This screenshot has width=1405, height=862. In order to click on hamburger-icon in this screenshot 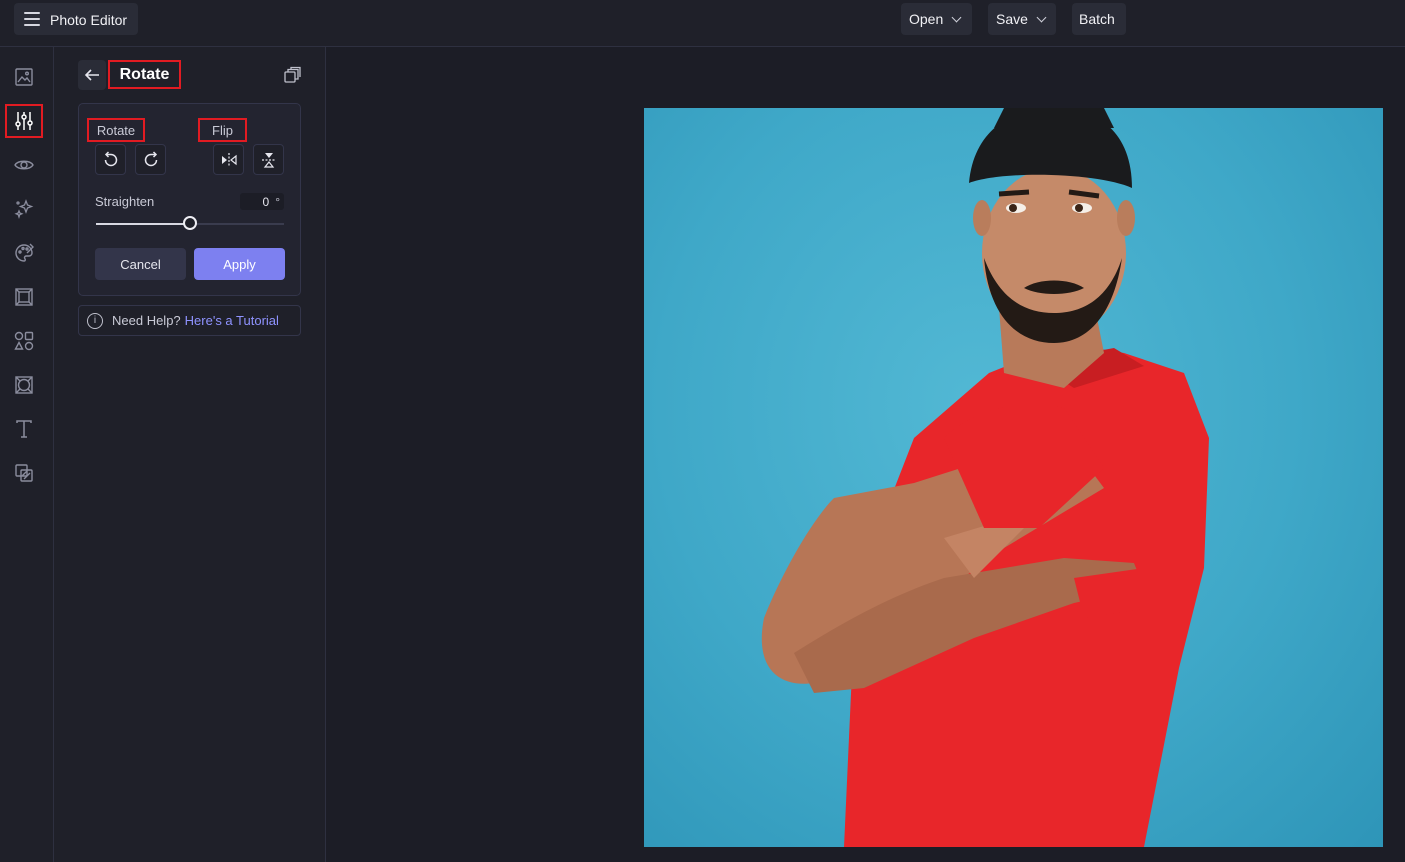, I will do `click(32, 19)`.